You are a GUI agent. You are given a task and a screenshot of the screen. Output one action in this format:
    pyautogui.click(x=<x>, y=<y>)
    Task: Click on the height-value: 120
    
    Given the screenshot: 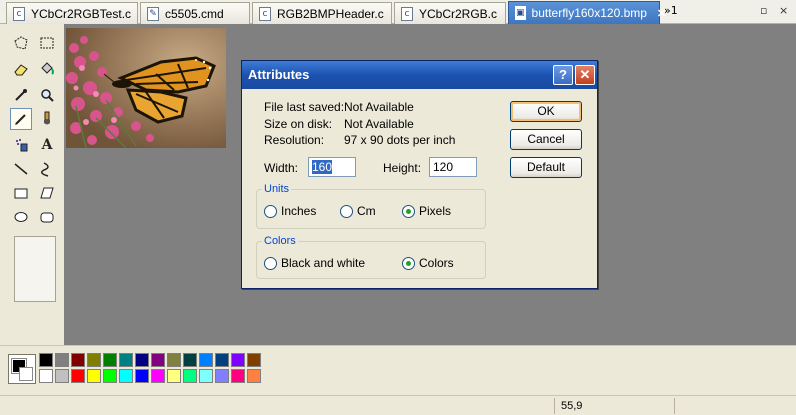 What is the action you would take?
    pyautogui.click(x=443, y=167)
    